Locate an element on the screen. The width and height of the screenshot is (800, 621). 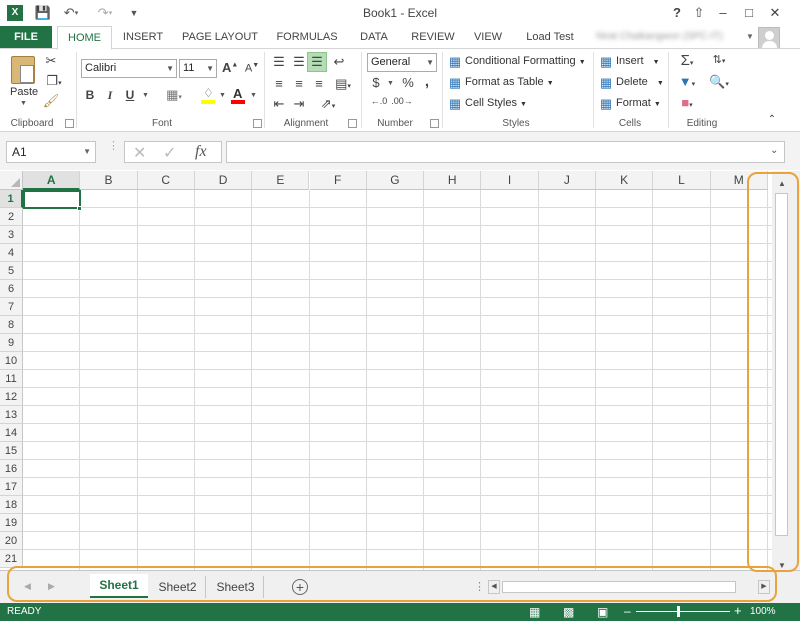
copy-icon: ❐▾ is located at coordinates (54, 81).